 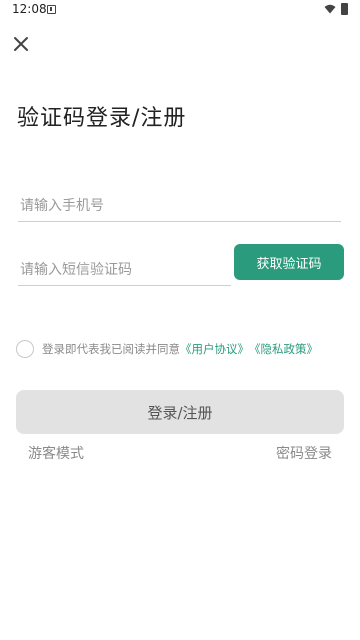 I want to click on agreement-checkbox, so click(x=25, y=349).